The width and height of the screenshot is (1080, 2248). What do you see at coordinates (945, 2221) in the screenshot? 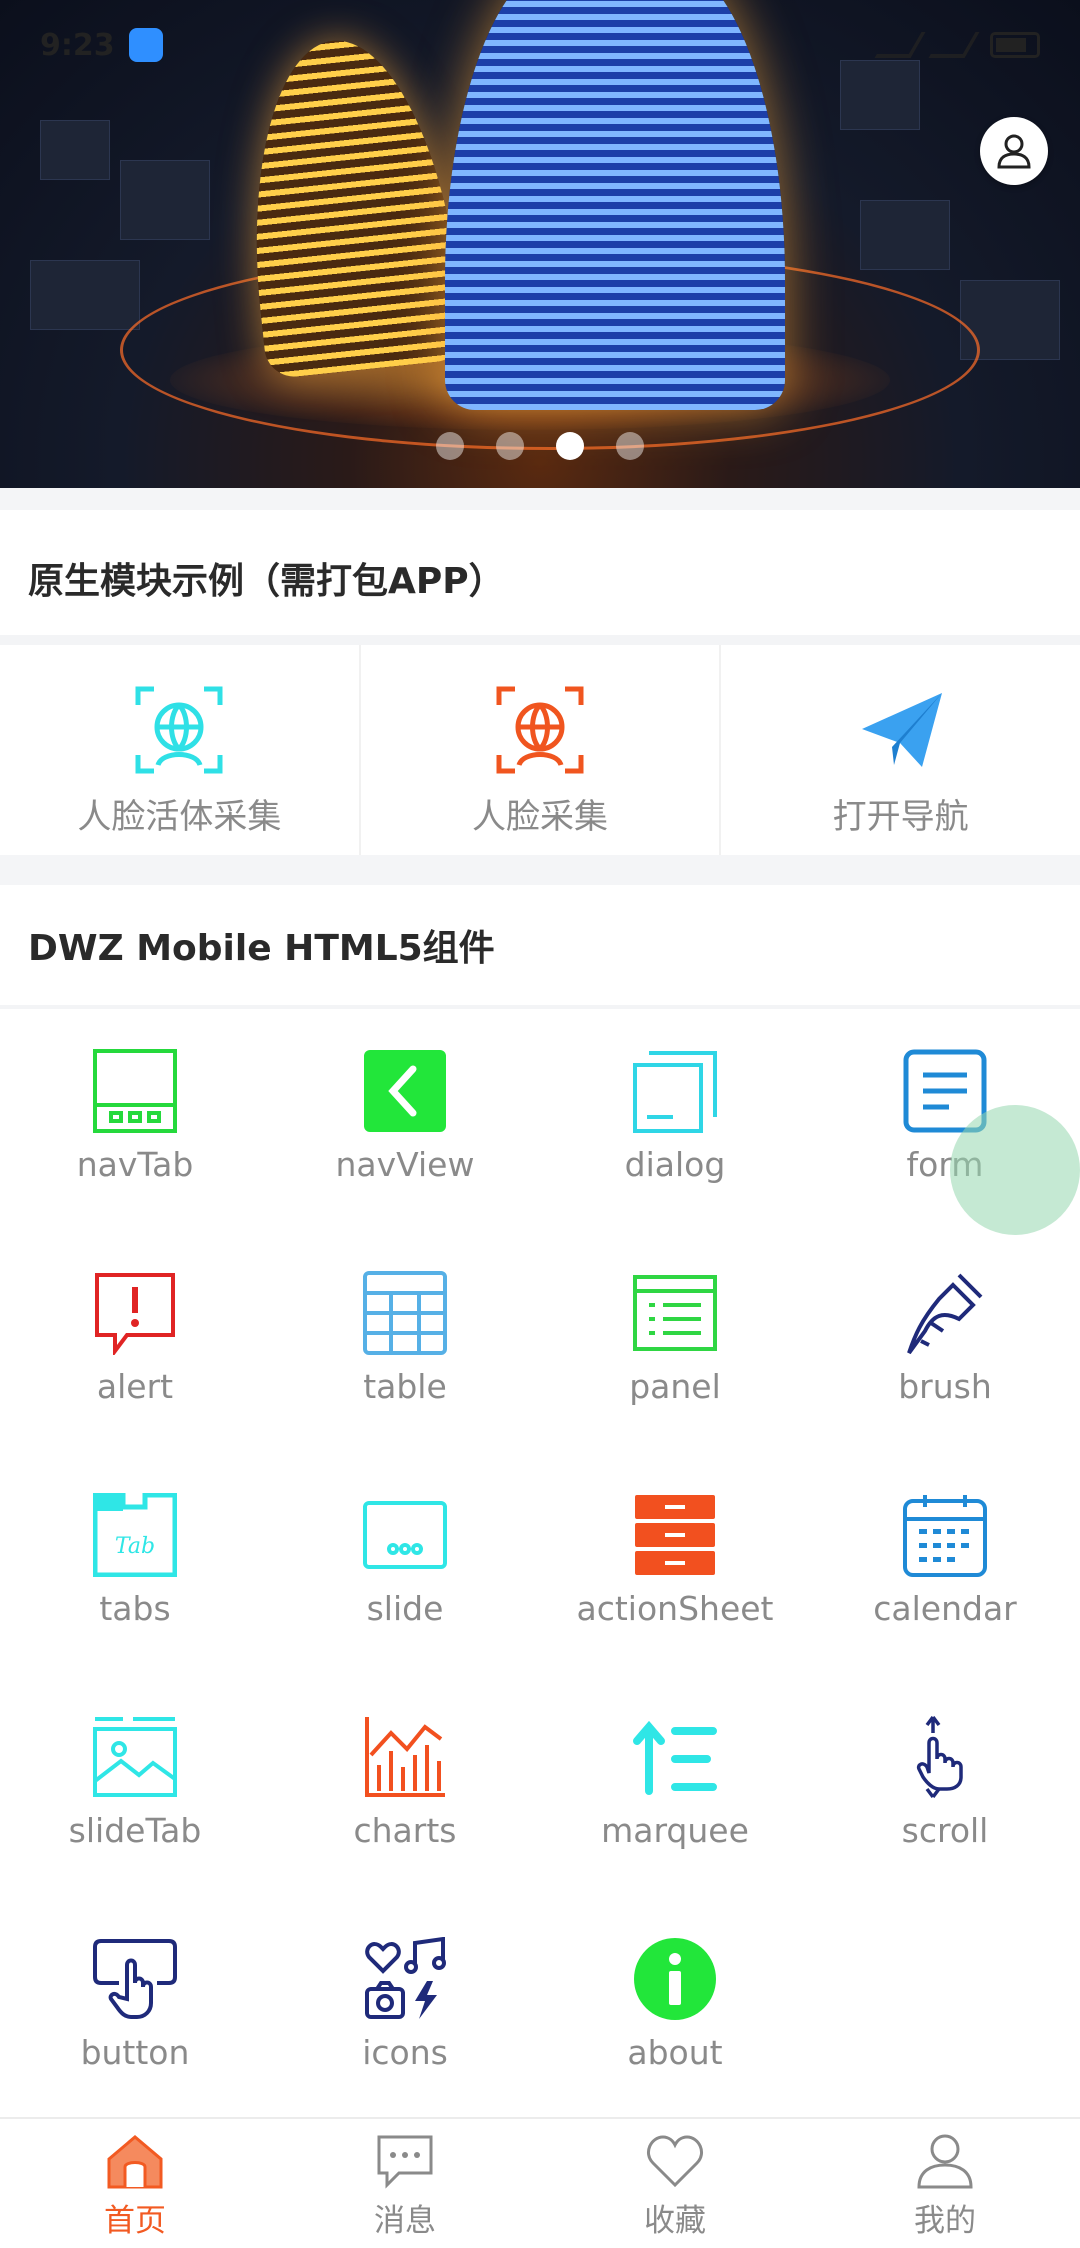
I see `tab-label: 我的` at bounding box center [945, 2221].